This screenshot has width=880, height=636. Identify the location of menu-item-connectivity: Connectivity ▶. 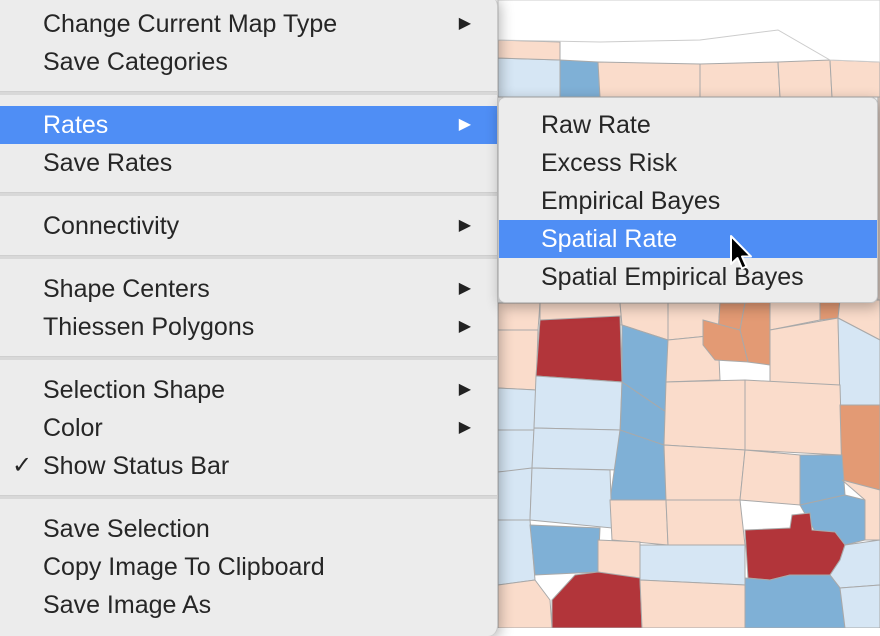
(248, 226).